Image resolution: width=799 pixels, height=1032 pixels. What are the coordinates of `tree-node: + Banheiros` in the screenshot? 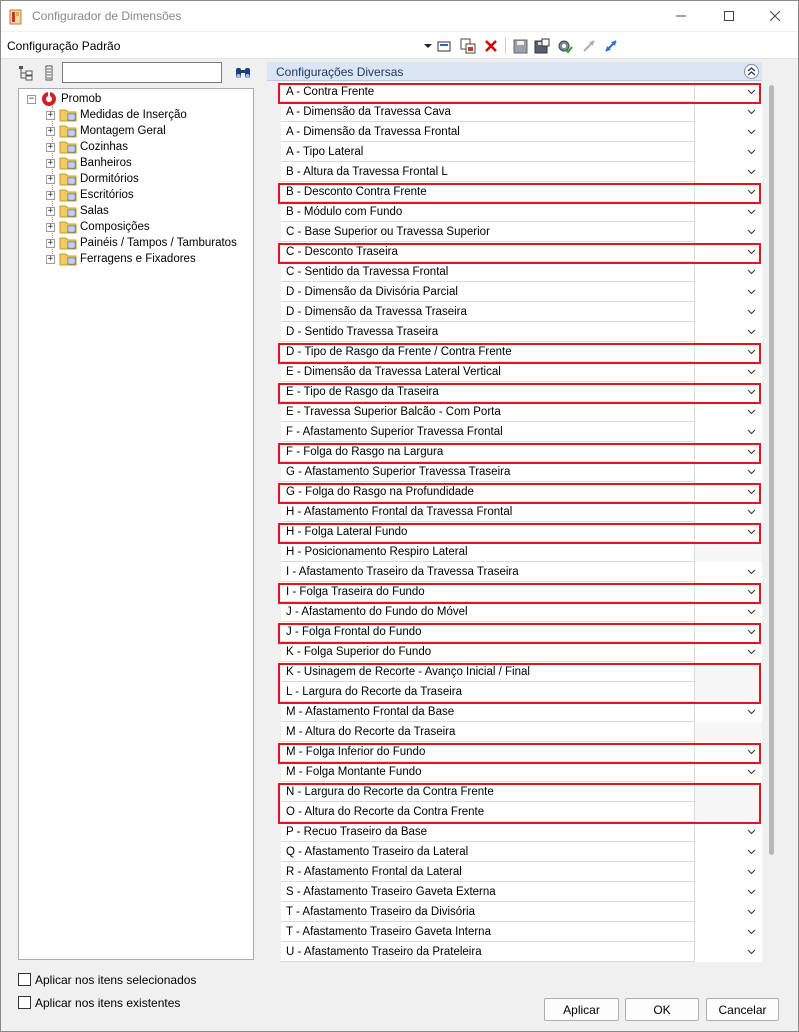 It's located at (89, 163).